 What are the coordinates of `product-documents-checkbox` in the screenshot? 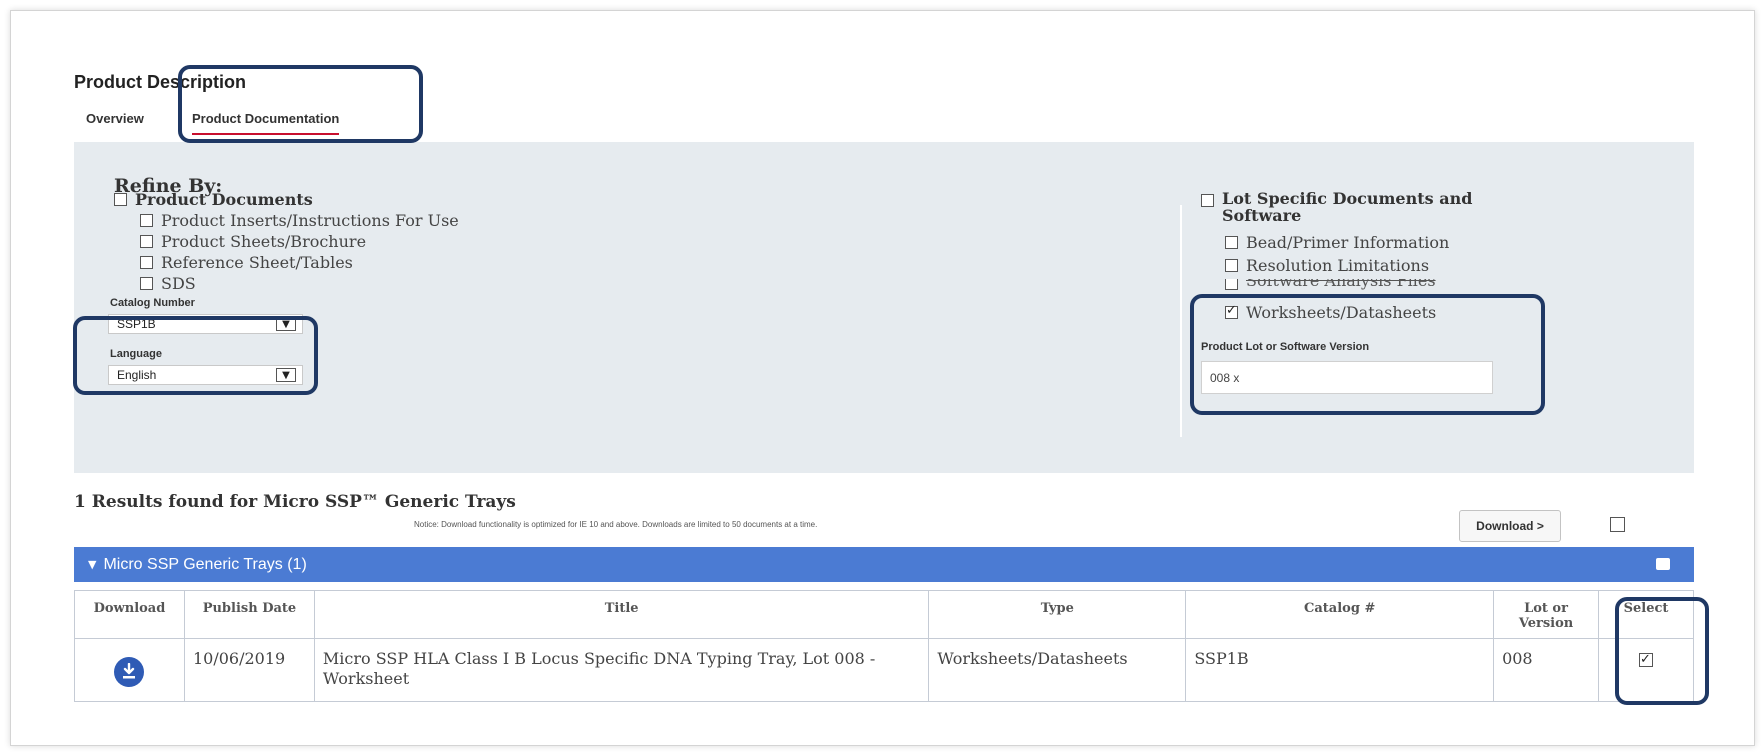 It's located at (120, 199).